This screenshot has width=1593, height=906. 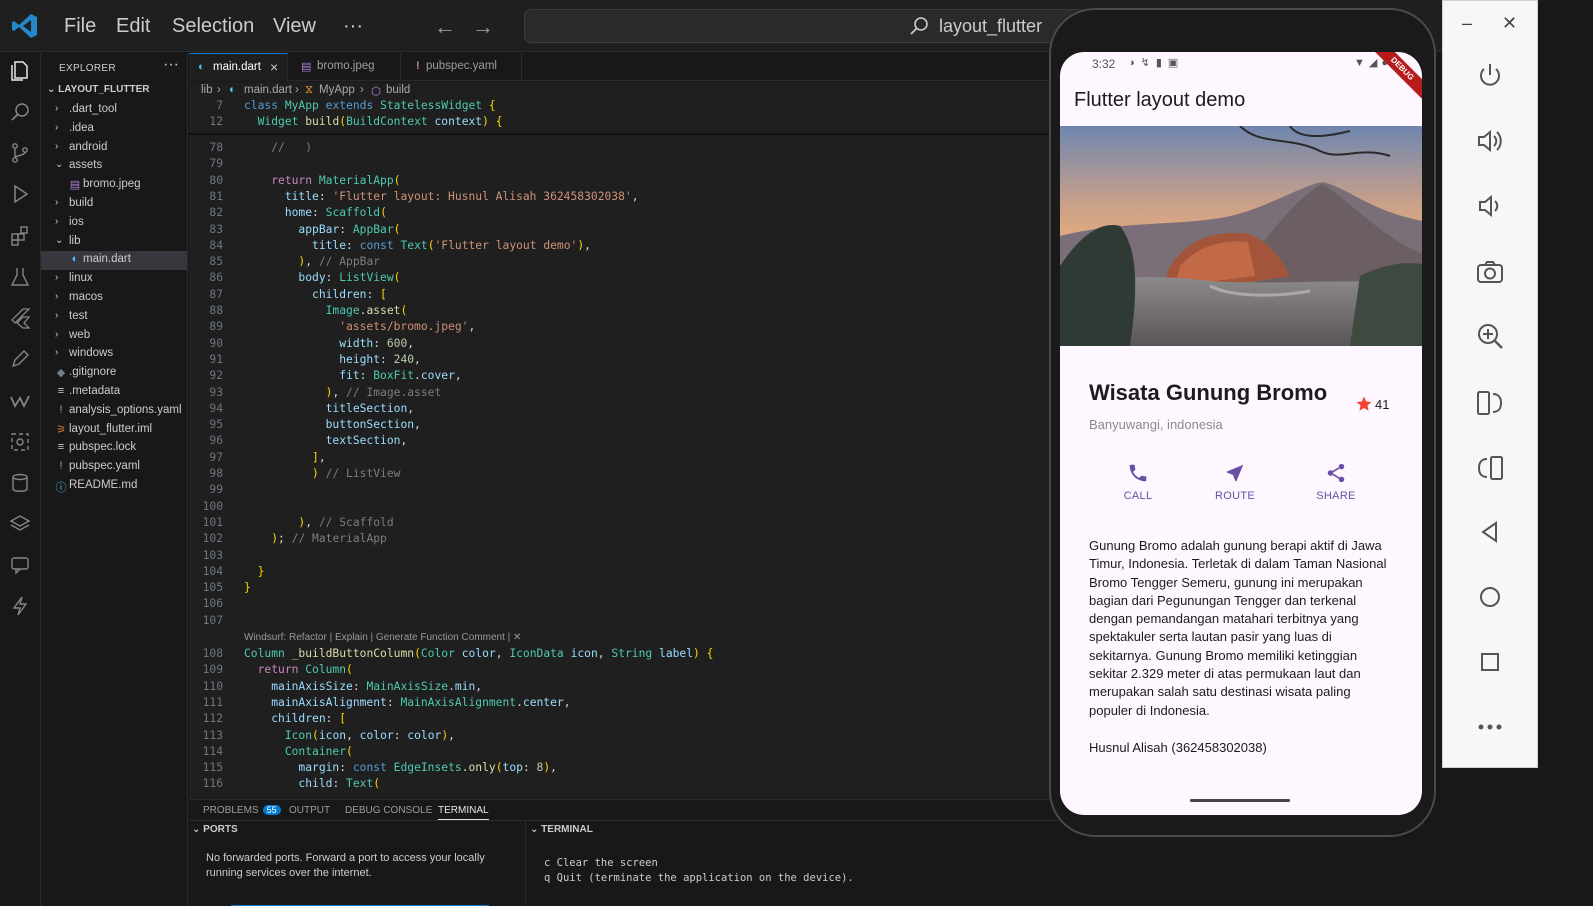 I want to click on code-line: 101 ), // Scaffold, so click(x=624, y=524).